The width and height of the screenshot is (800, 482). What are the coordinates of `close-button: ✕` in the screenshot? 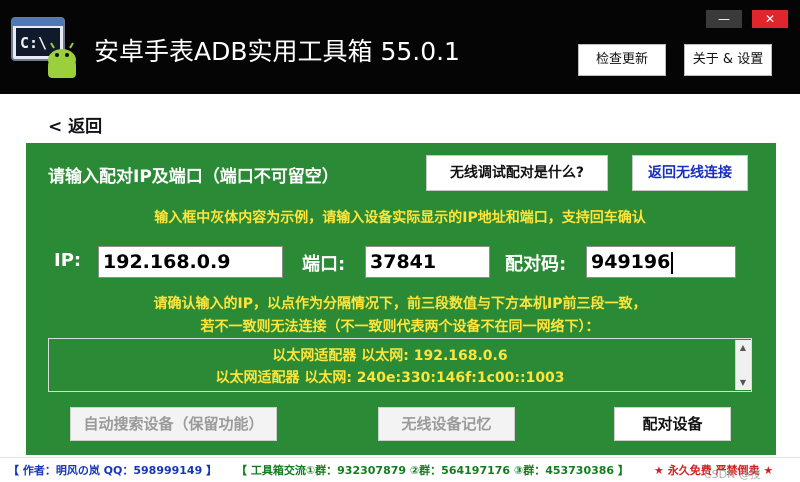 It's located at (770, 19).